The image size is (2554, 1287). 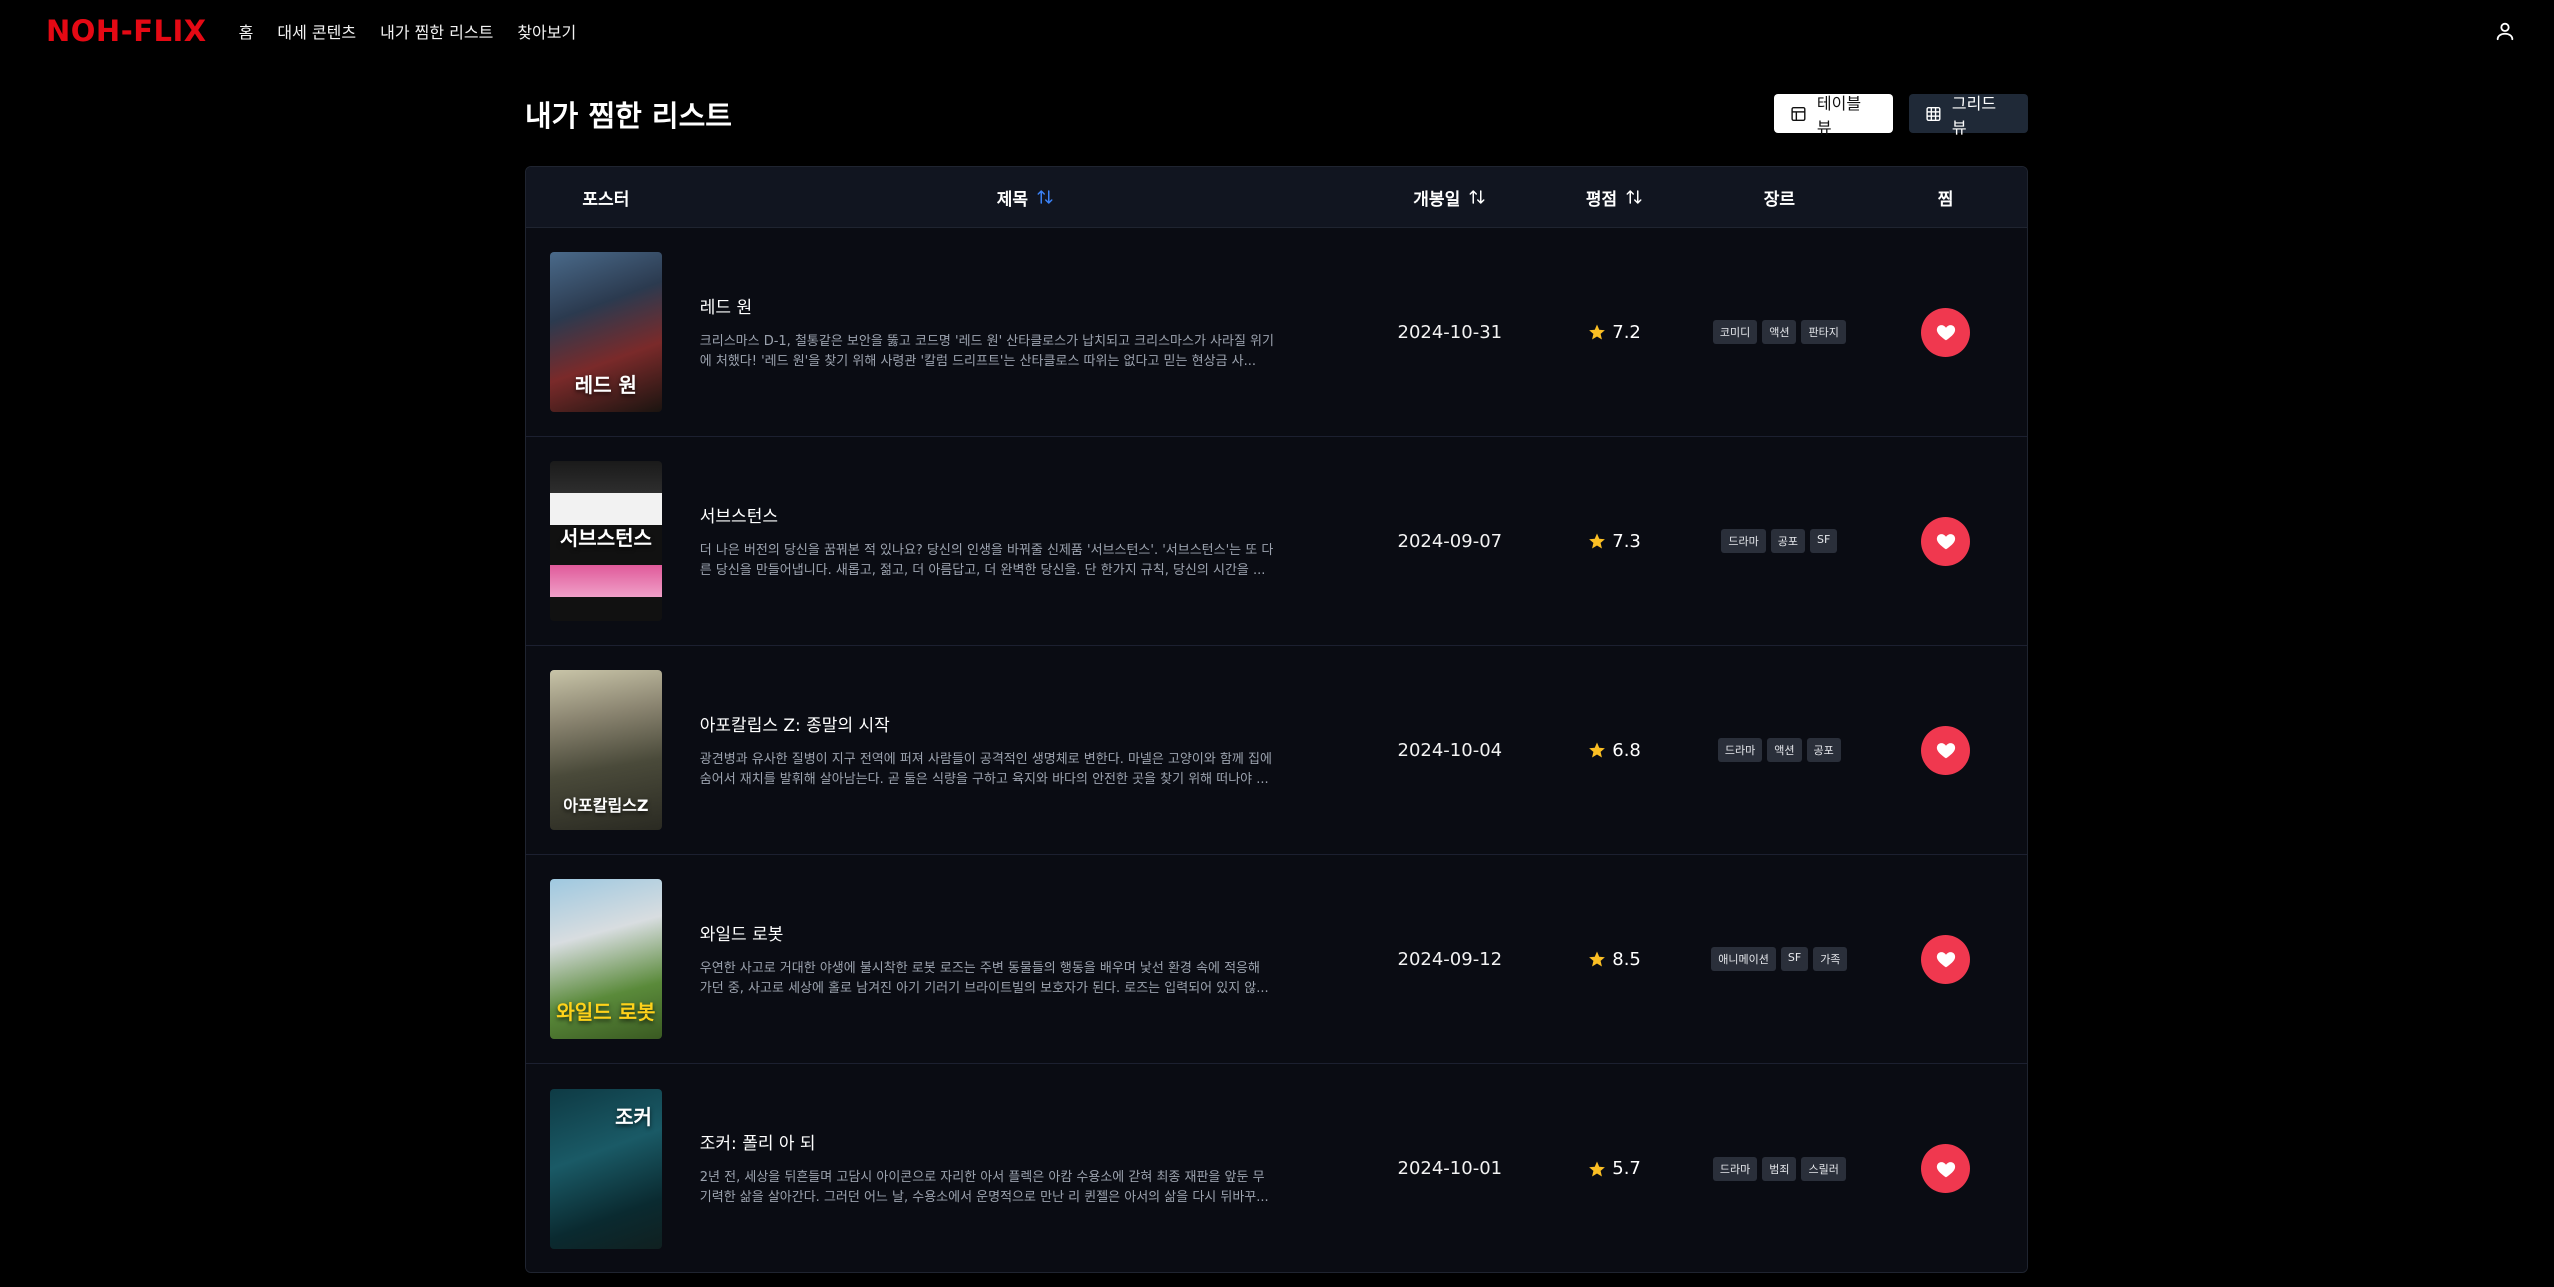 What do you see at coordinates (1626, 332) in the screenshot?
I see `rating-value: 7.2` at bounding box center [1626, 332].